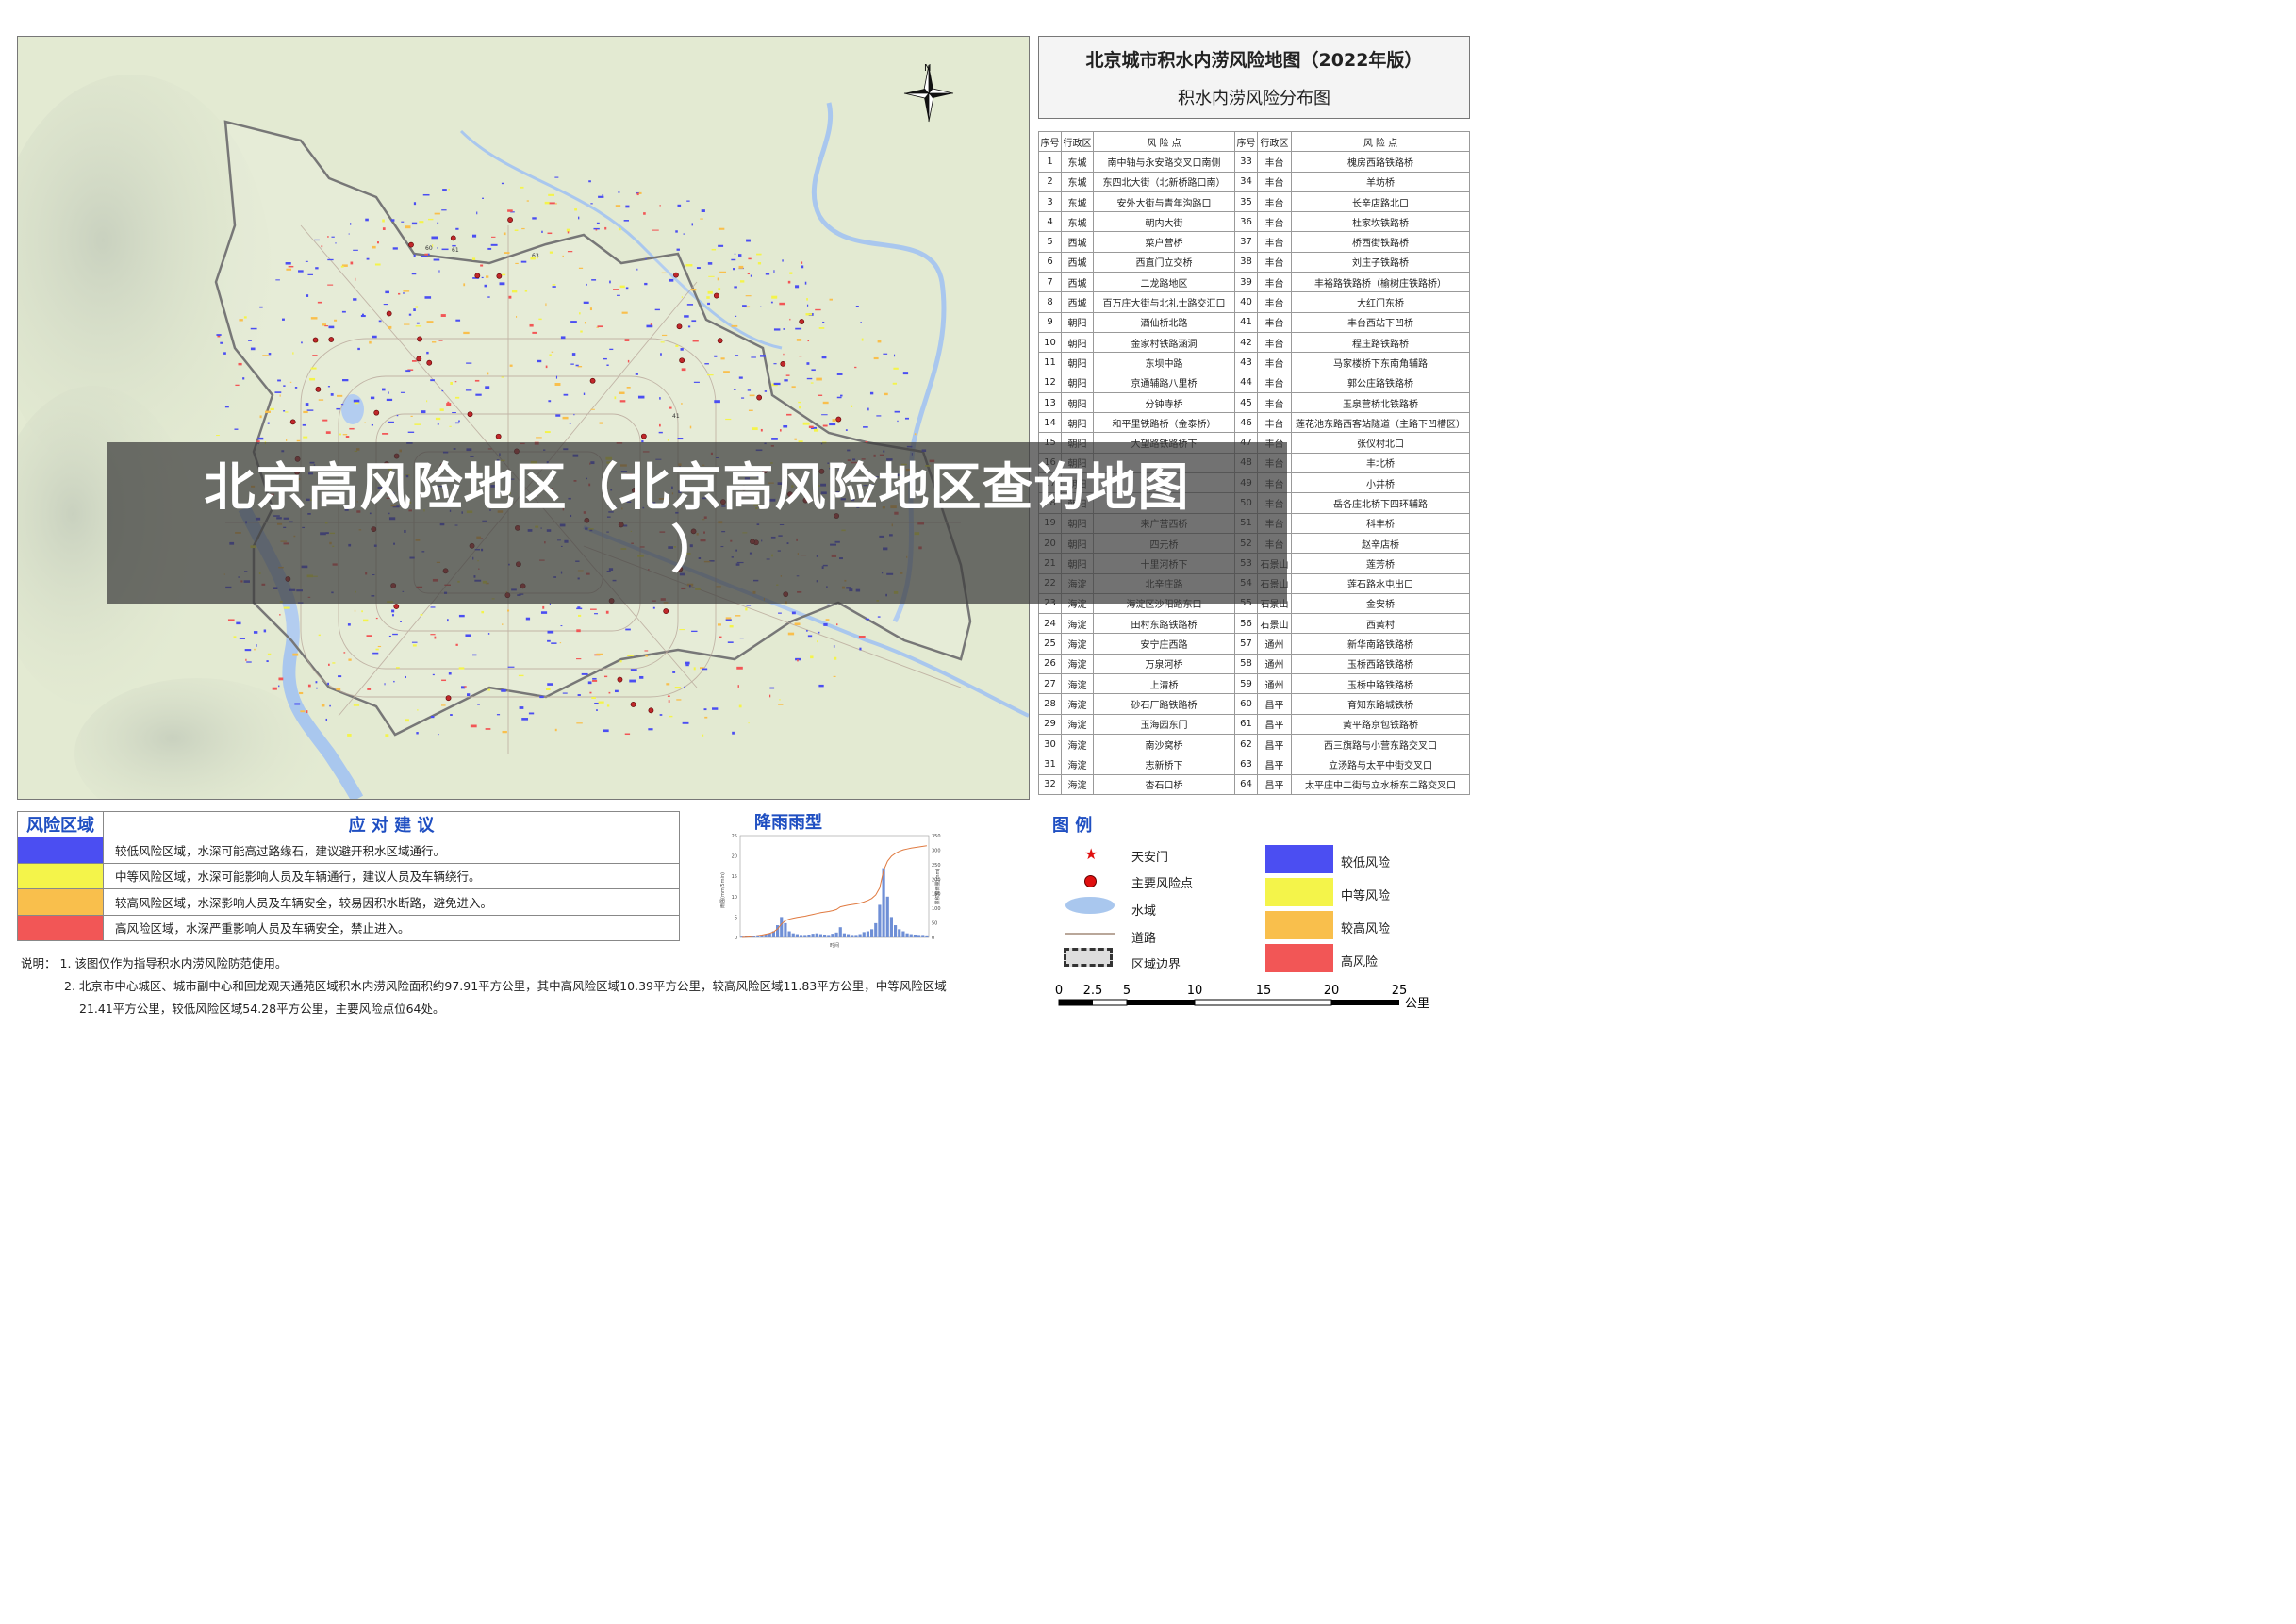 The height and width of the screenshot is (1624, 2296). Describe the element at coordinates (1164, 704) in the screenshot. I see `row-risk-point: 砂石厂路铁路桥` at that location.